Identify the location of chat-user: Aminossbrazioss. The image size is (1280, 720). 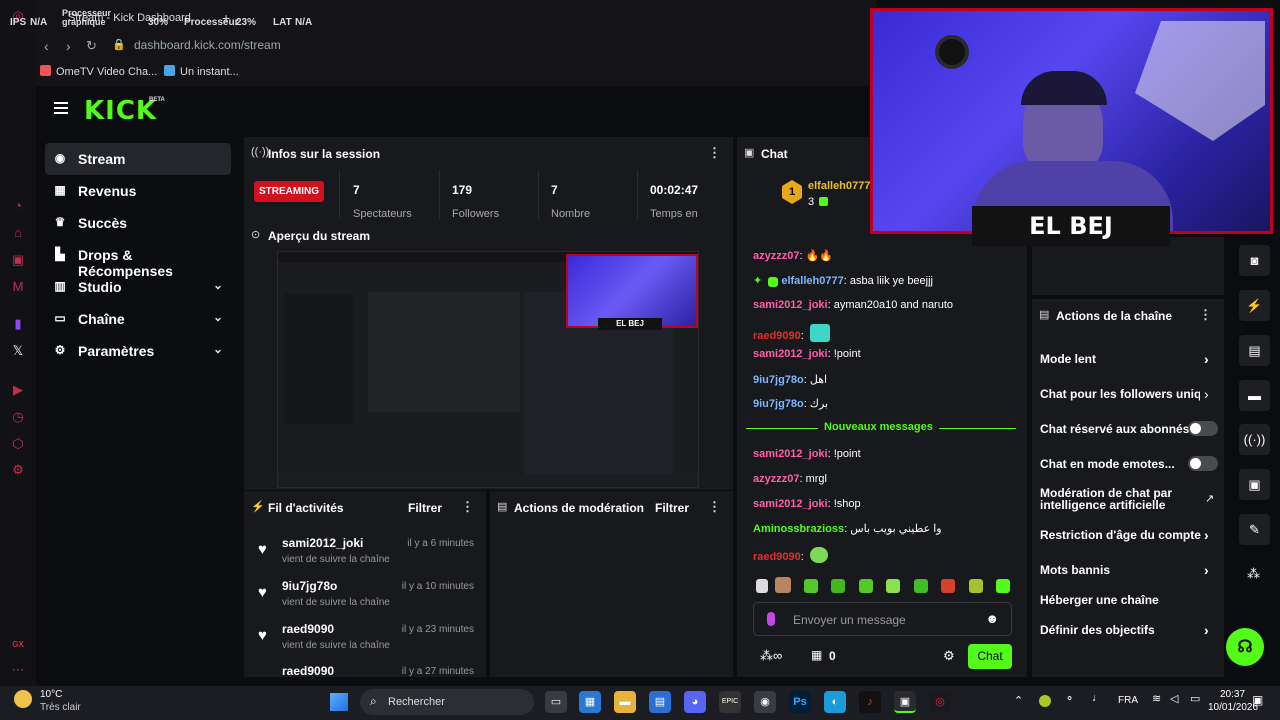
(798, 529).